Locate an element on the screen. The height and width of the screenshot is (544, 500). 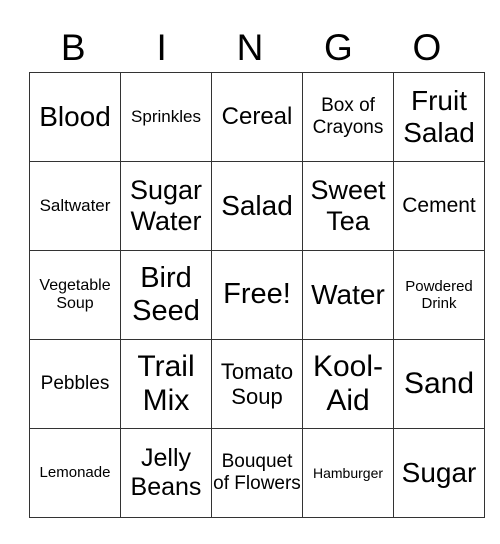
bingo-cell: Sand is located at coordinates (439, 384).